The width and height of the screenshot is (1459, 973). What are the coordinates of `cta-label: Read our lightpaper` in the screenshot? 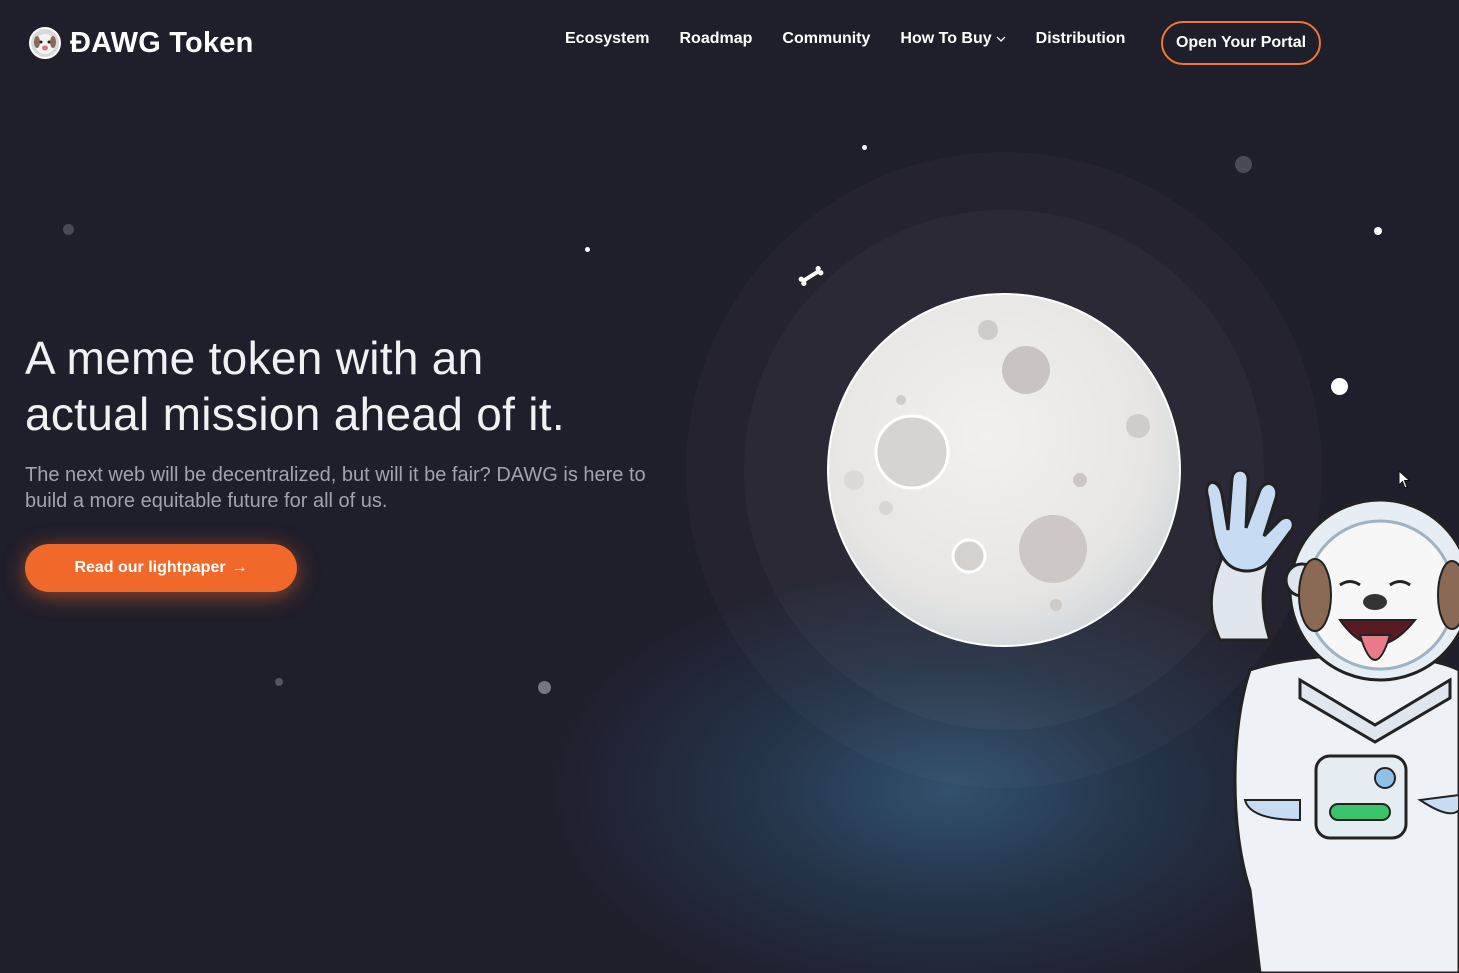 It's located at (150, 567).